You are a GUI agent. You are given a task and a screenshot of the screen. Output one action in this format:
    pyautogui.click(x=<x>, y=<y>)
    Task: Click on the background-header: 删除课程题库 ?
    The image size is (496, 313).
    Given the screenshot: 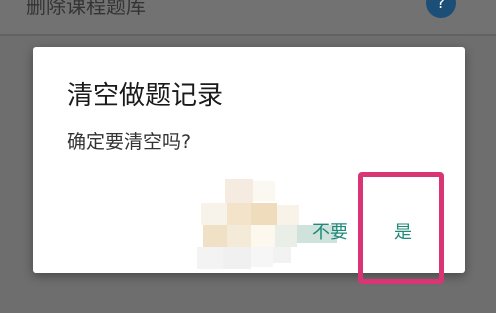 What is the action you would take?
    pyautogui.click(x=248, y=17)
    